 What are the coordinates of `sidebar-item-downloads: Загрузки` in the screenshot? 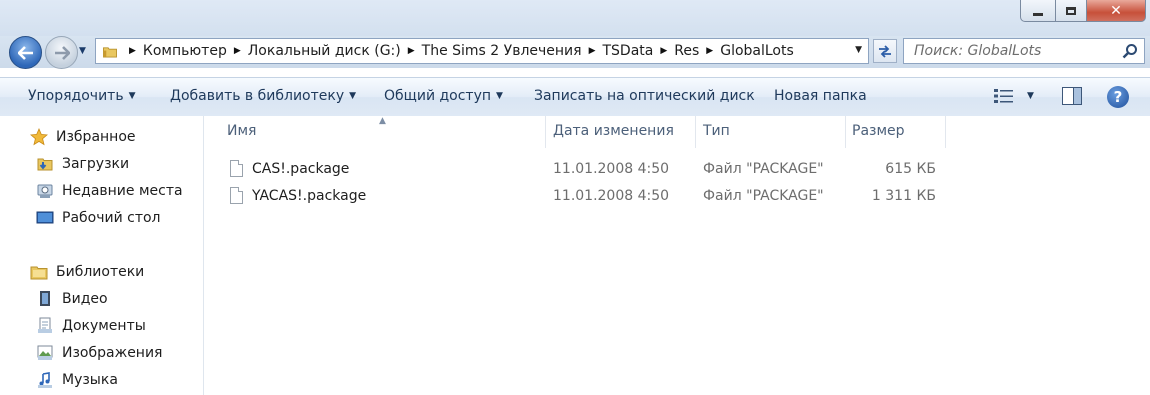 It's located at (82, 164).